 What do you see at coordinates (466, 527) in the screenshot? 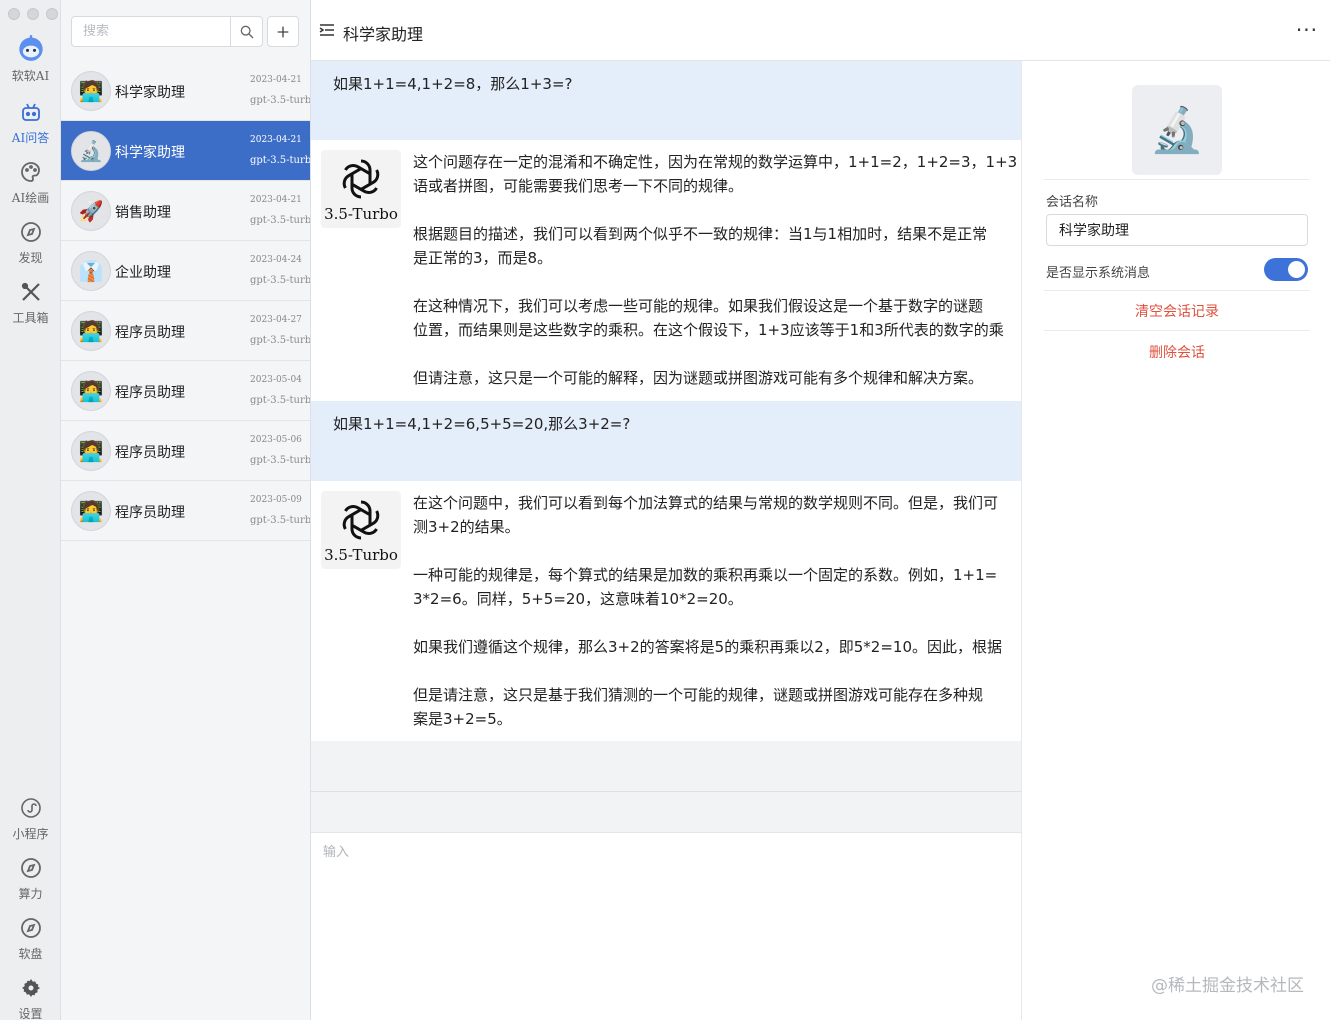
I see `text-line: 测3+2的结果。` at bounding box center [466, 527].